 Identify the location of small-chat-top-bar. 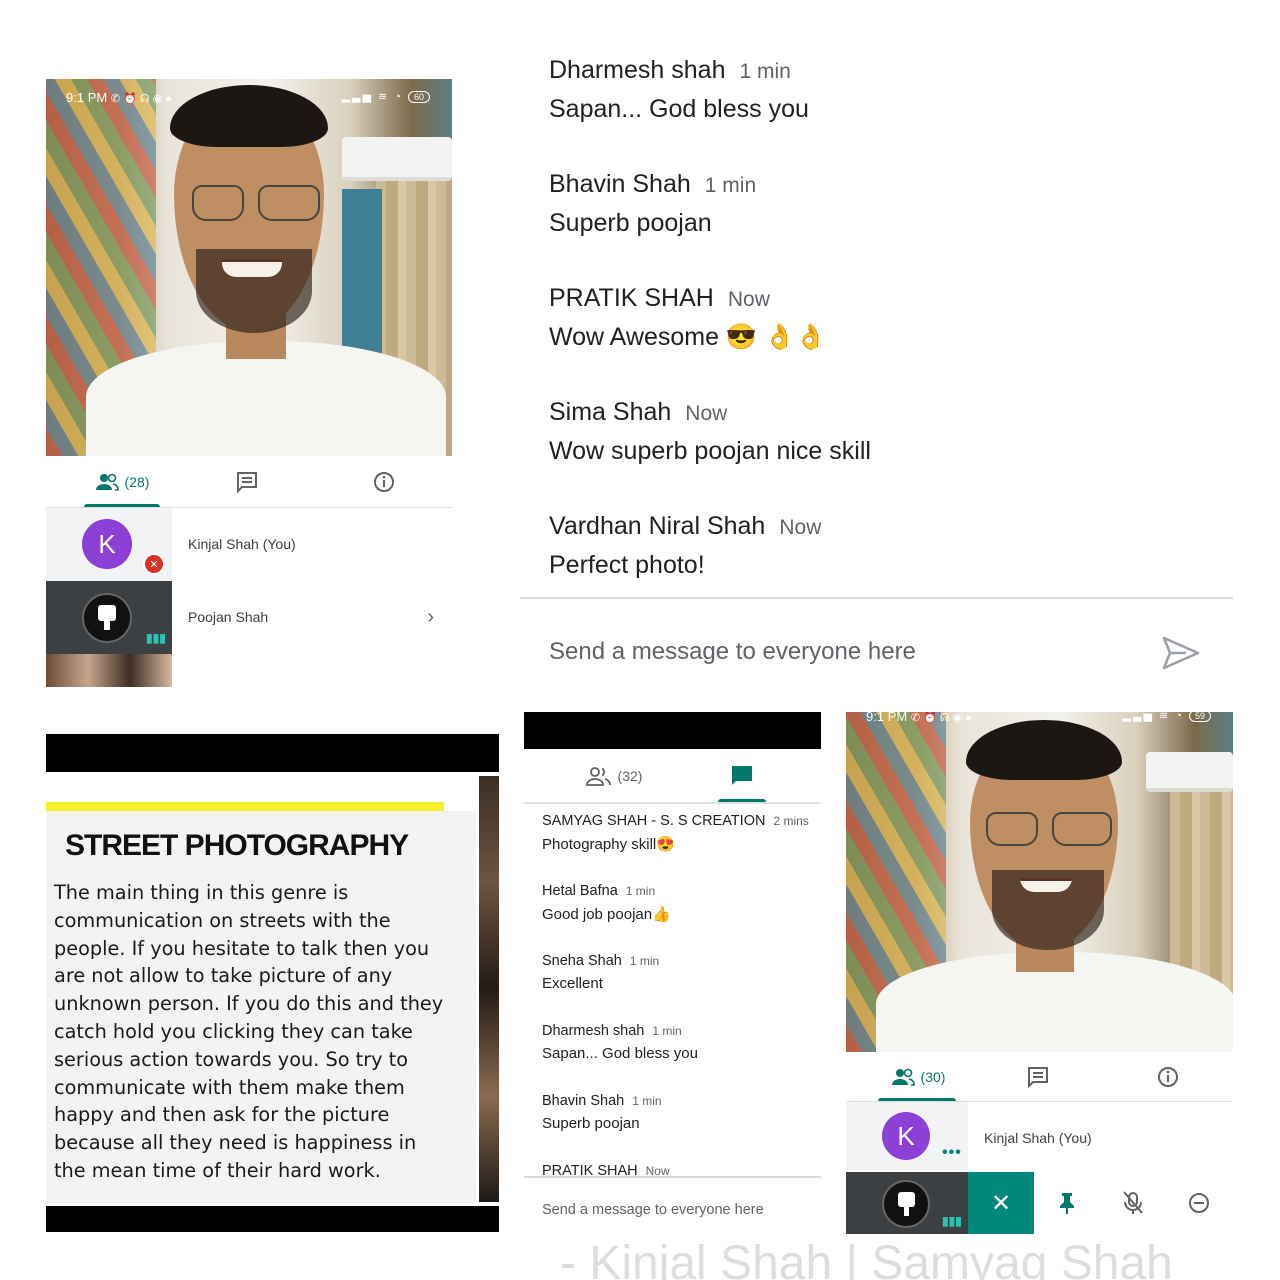
(672, 730).